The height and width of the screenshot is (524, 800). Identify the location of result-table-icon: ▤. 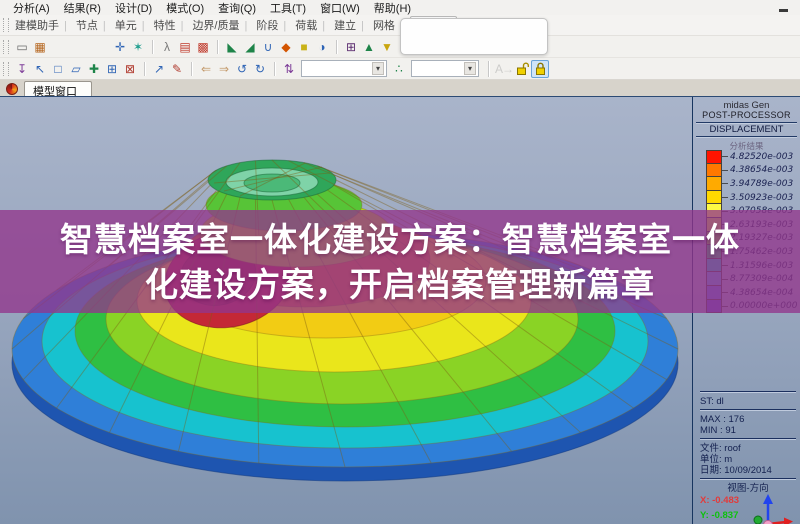
(185, 47).